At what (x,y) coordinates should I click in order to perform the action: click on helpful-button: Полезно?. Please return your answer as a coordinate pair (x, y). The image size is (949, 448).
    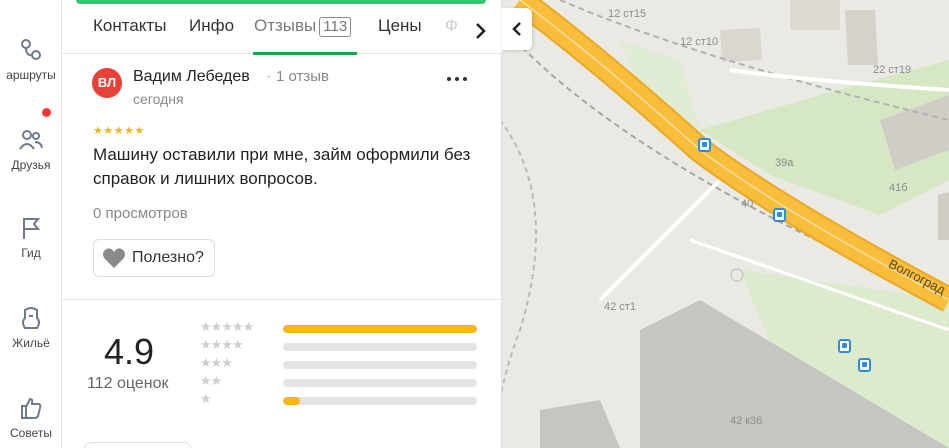
    Looking at the image, I should click on (154, 258).